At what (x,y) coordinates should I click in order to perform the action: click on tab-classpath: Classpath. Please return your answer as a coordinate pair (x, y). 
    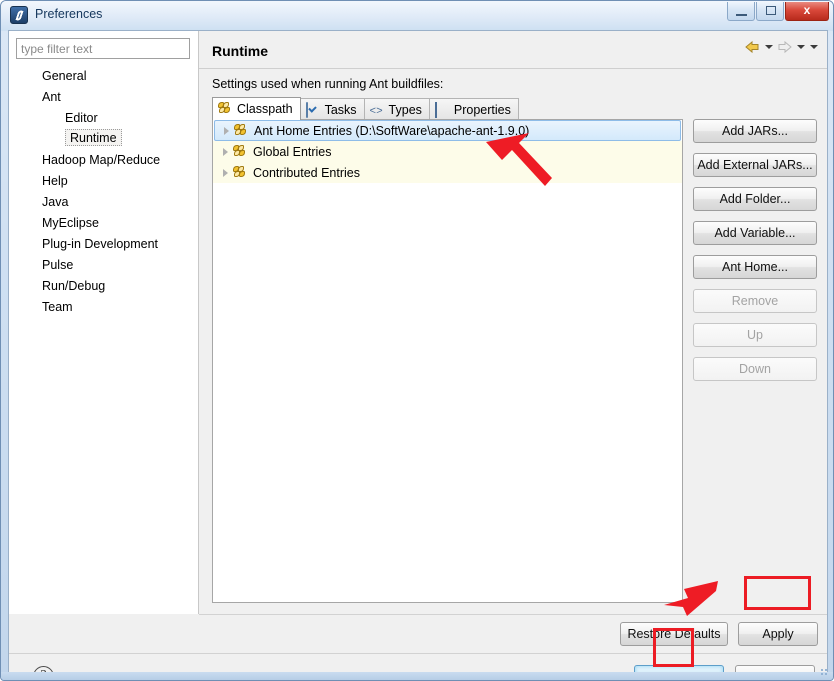
    Looking at the image, I should click on (256, 108).